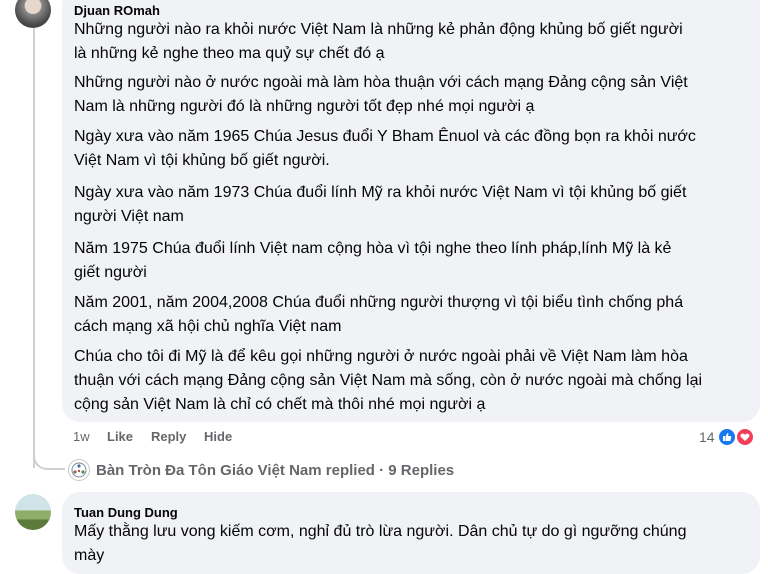  Describe the element at coordinates (707, 437) in the screenshot. I see `reaction-count: 14` at that location.